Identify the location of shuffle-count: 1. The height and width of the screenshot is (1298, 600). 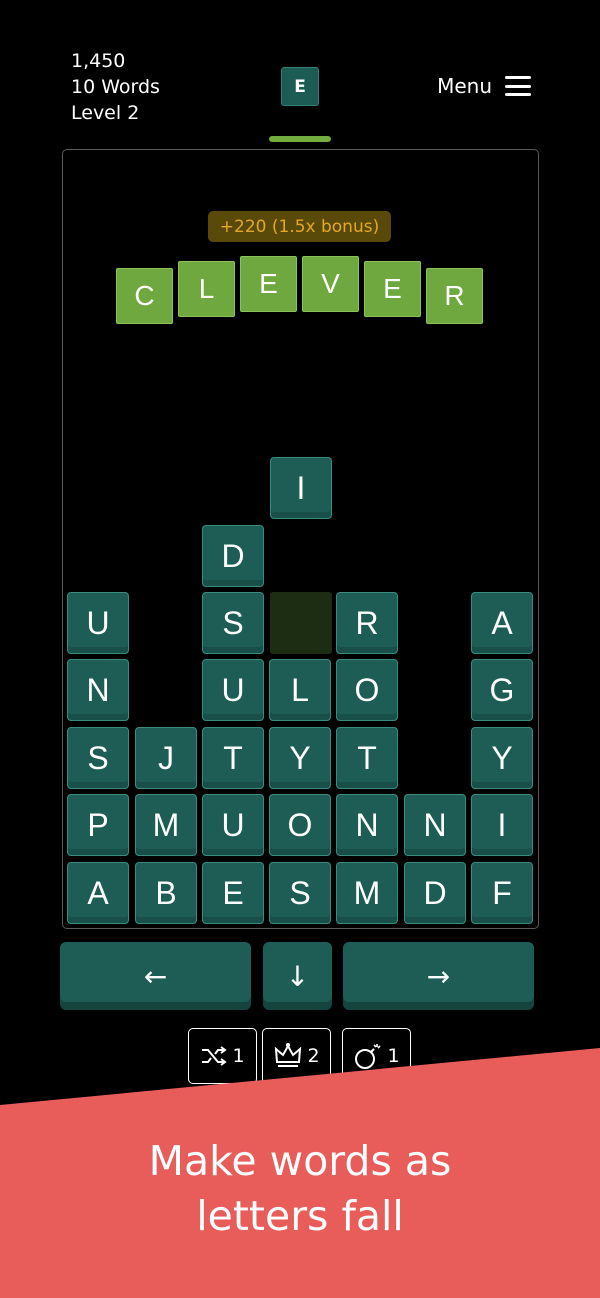
(238, 1056).